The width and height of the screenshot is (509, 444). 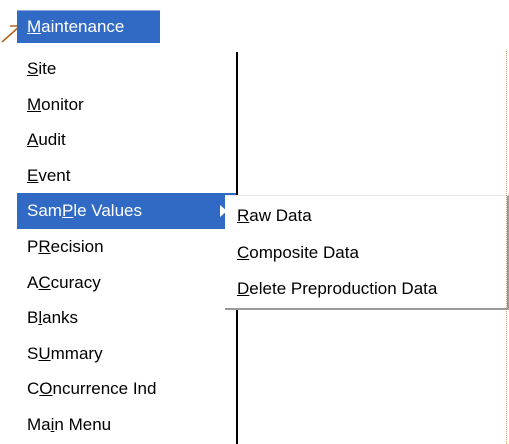 I want to click on menu-item-label-post: anks, so click(x=60, y=318).